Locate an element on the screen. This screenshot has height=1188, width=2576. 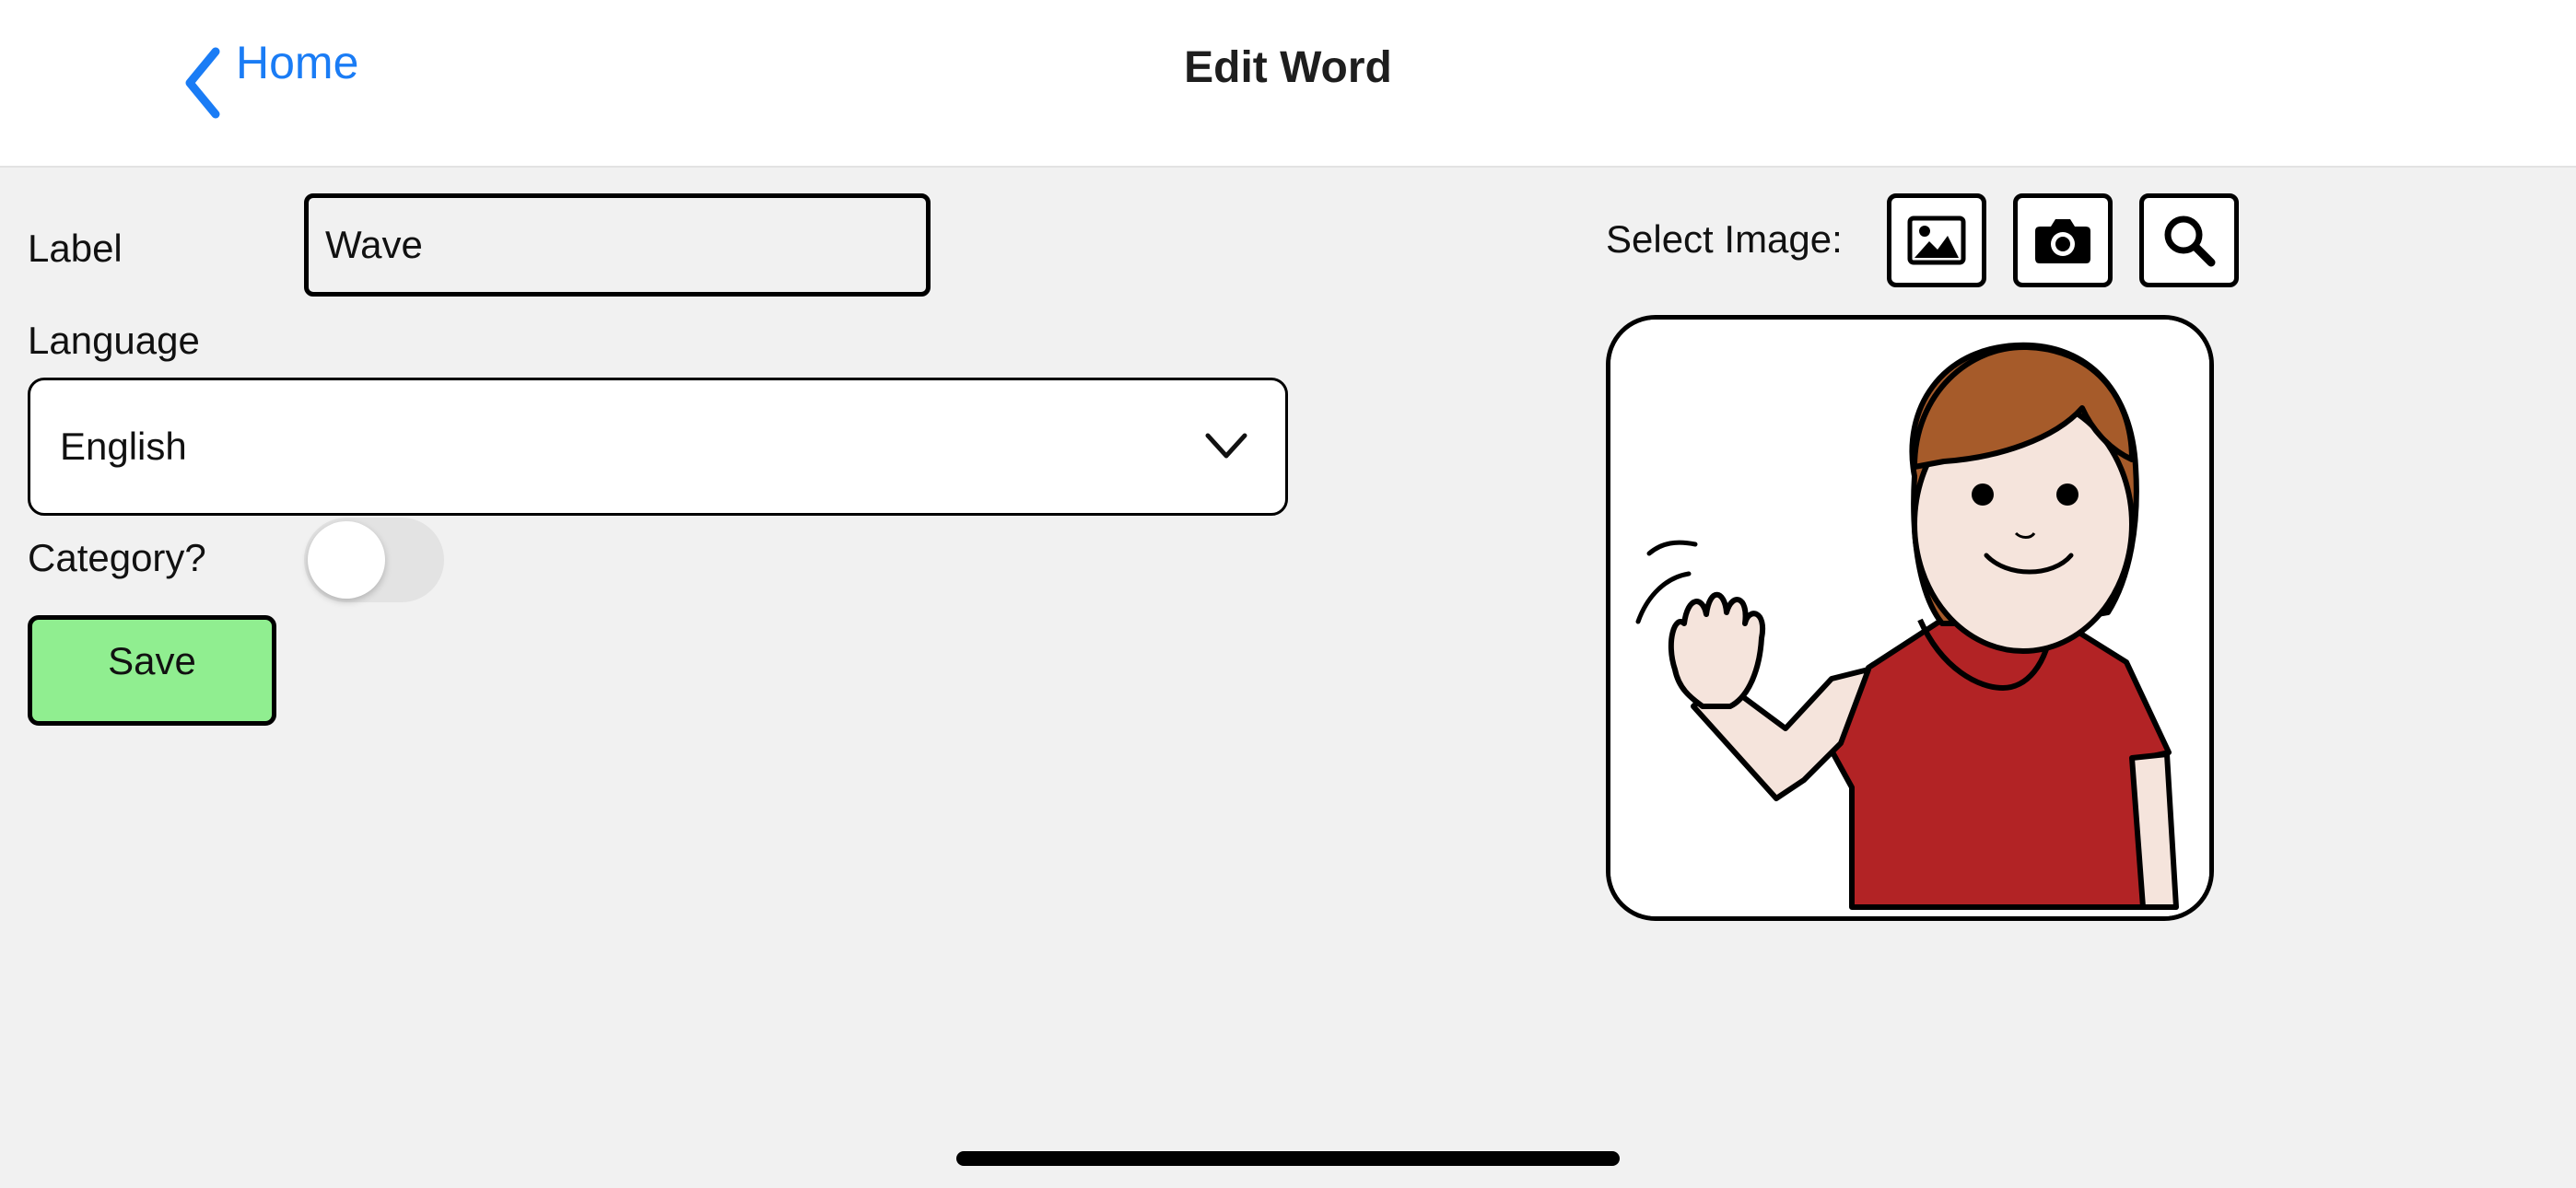
home-indicator is located at coordinates (1288, 1159).